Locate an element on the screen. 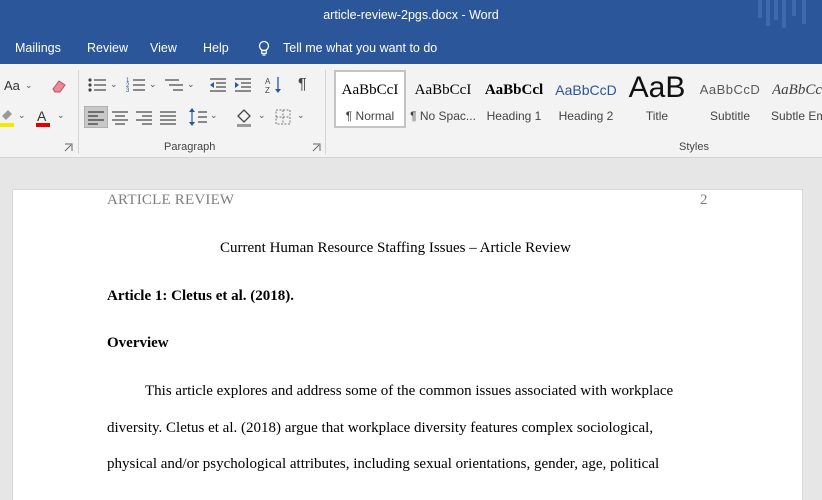 This screenshot has width=822, height=500. align-center-icon is located at coordinates (120, 117).